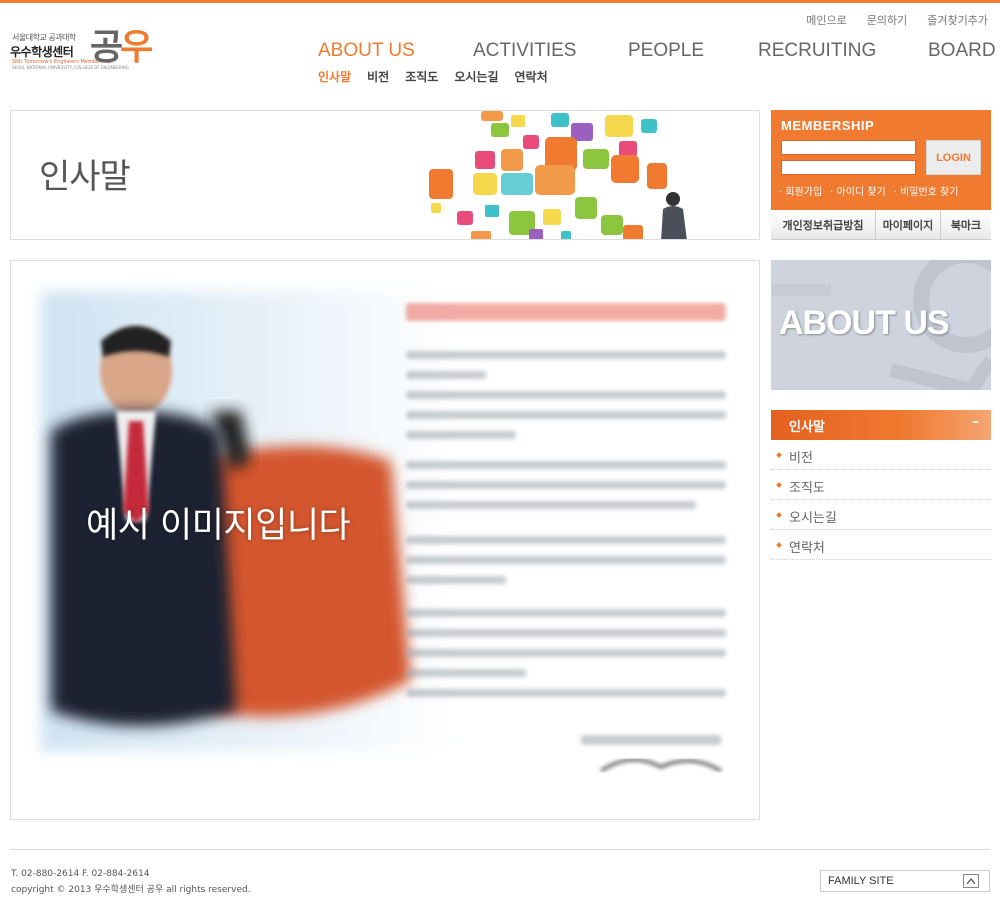  Describe the element at coordinates (85, 177) in the screenshot. I see `page-title: 인사말` at that location.